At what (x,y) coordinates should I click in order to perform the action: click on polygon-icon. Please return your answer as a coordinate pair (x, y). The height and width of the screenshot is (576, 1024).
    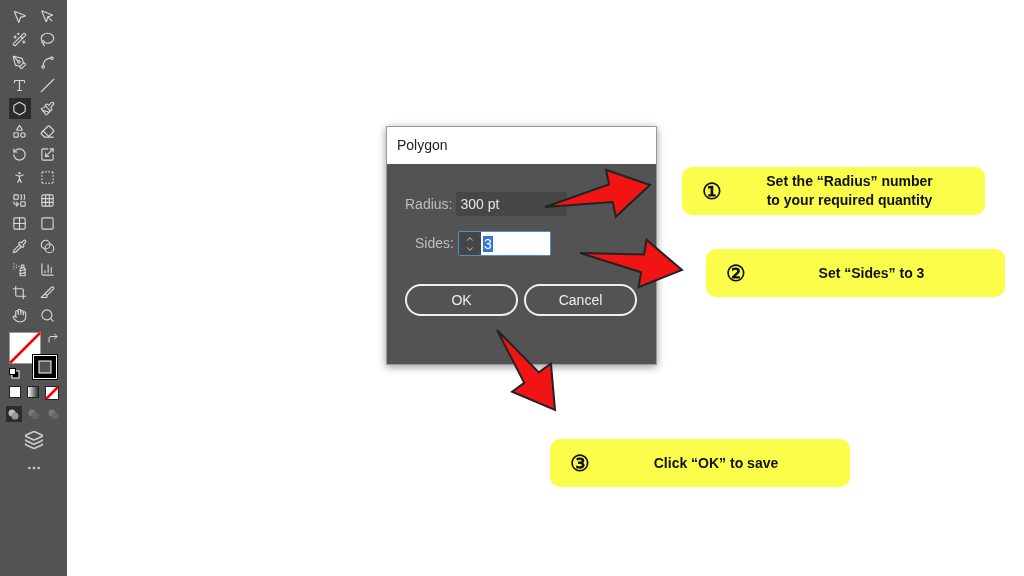
    Looking at the image, I should click on (19, 108).